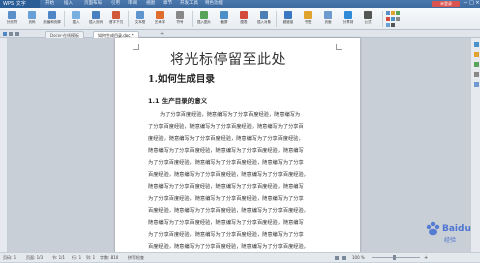 The height and width of the screenshot is (263, 480). I want to click on page-button: 页面, so click(328, 18).